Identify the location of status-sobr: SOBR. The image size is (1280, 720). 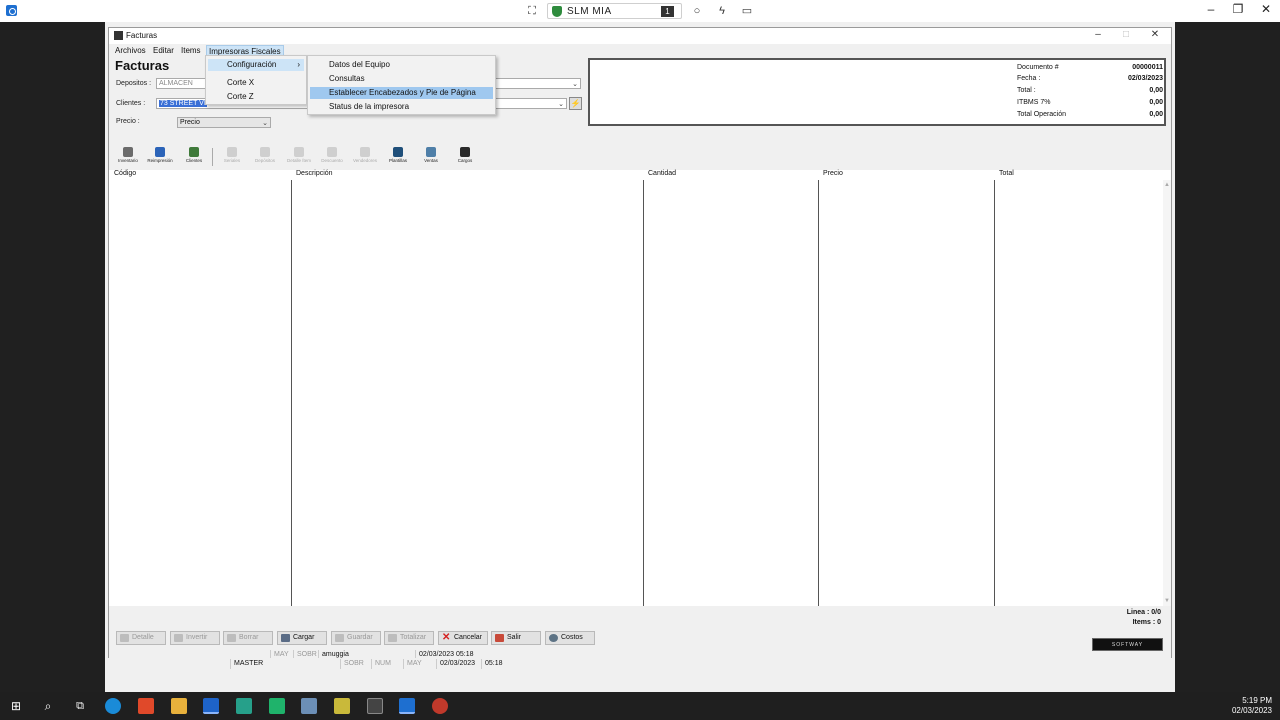
(353, 664).